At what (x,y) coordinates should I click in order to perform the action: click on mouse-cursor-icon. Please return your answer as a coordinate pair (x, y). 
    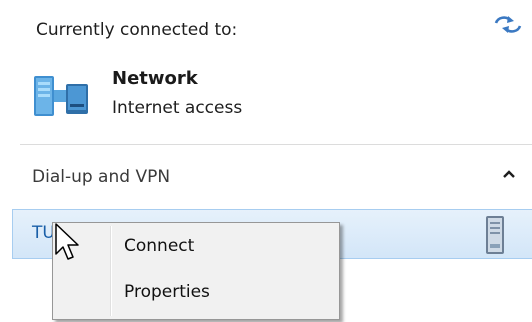
    Looking at the image, I should click on (69, 242).